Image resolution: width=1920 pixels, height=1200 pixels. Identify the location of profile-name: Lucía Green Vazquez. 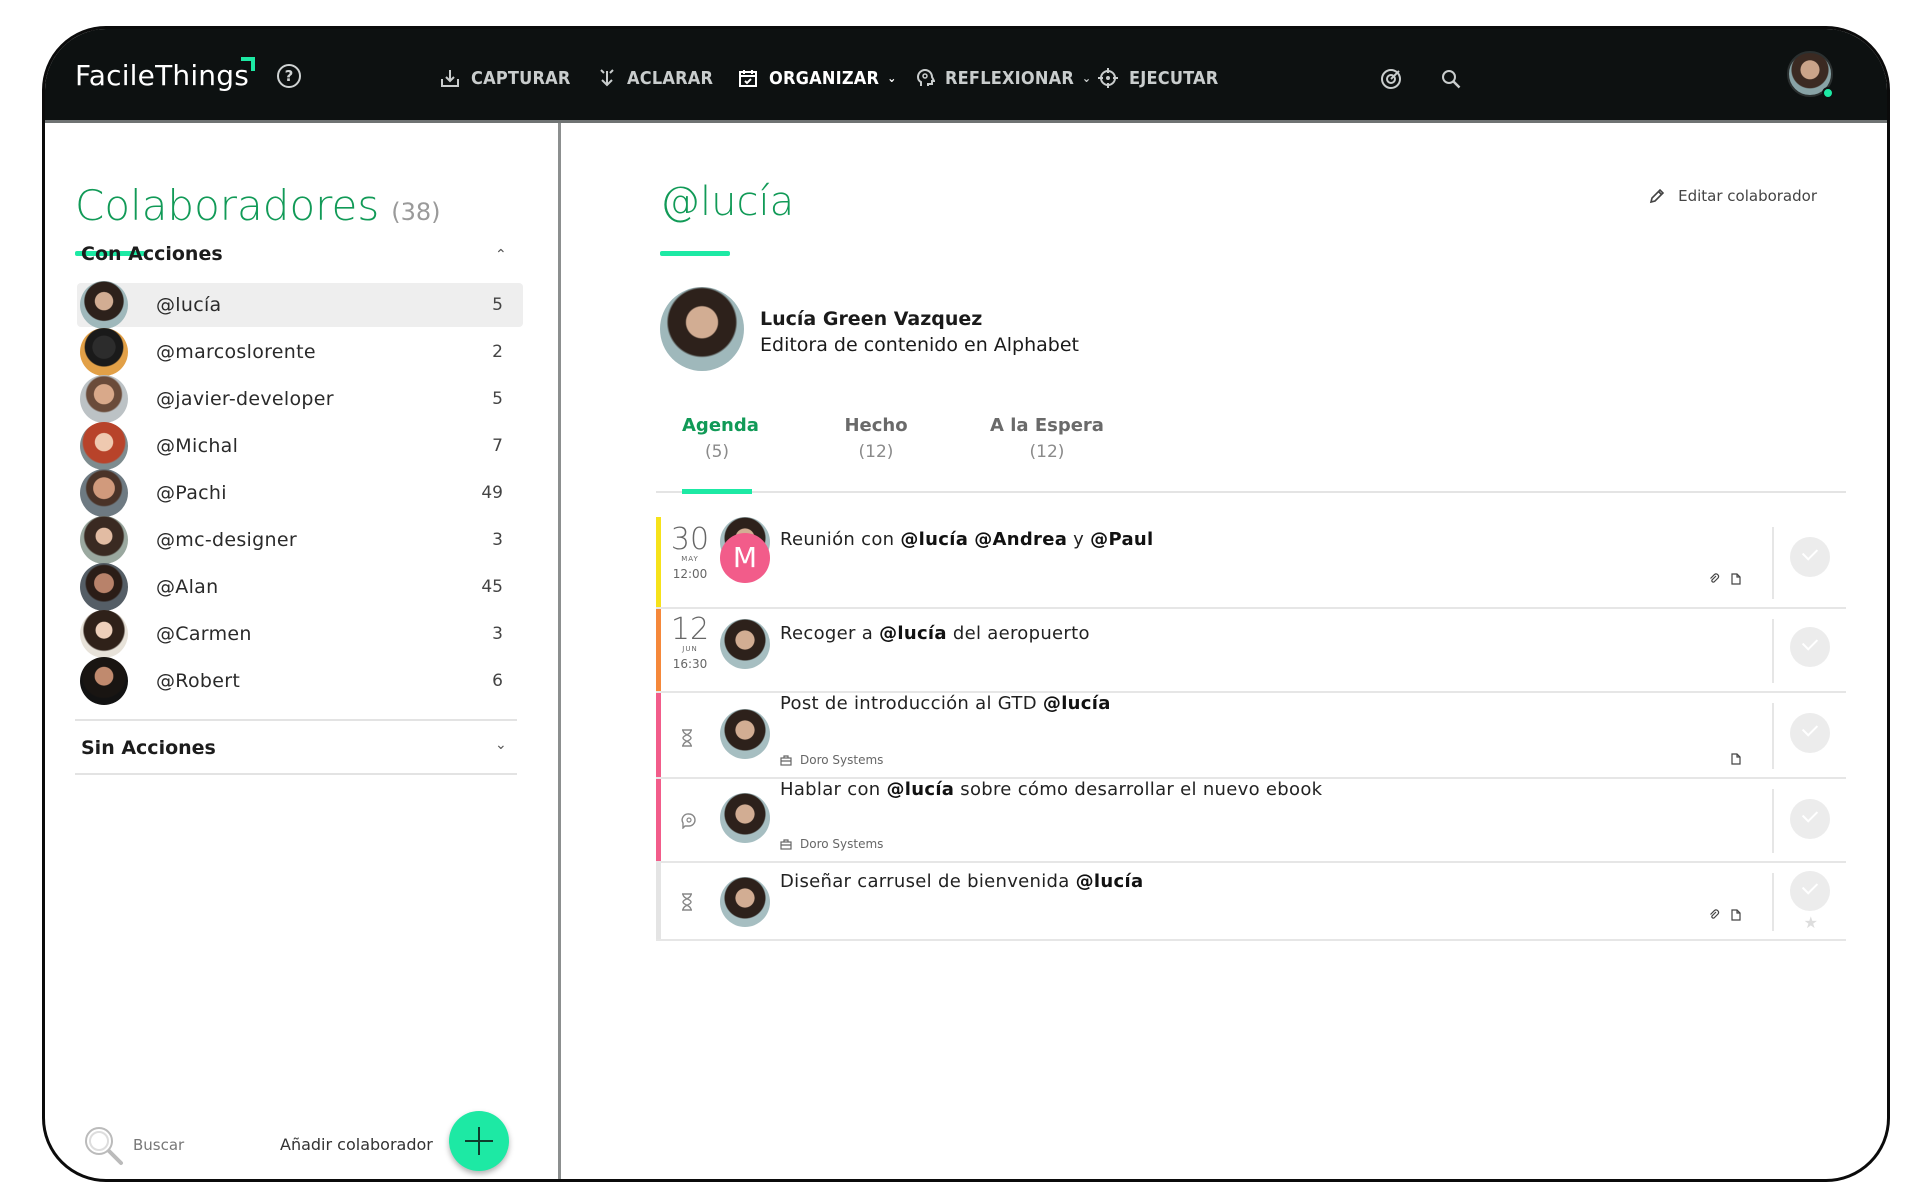
(871, 319).